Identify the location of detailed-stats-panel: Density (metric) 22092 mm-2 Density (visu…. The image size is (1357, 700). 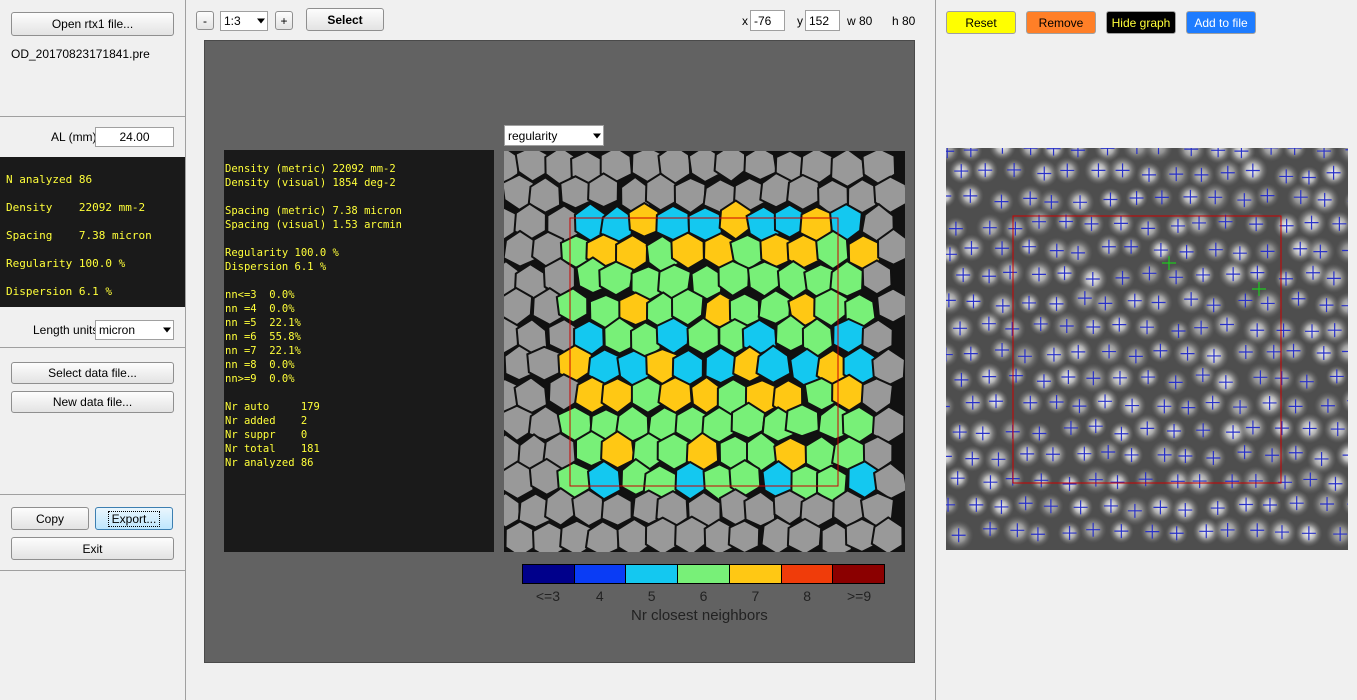
(359, 351).